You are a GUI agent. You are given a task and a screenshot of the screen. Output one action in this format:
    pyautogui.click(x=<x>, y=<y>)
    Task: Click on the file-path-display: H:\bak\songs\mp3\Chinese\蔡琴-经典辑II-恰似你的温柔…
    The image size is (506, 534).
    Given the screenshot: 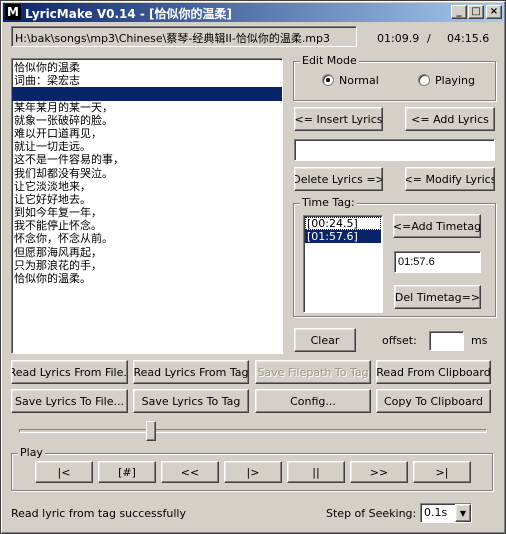 What is the action you would take?
    pyautogui.click(x=184, y=36)
    